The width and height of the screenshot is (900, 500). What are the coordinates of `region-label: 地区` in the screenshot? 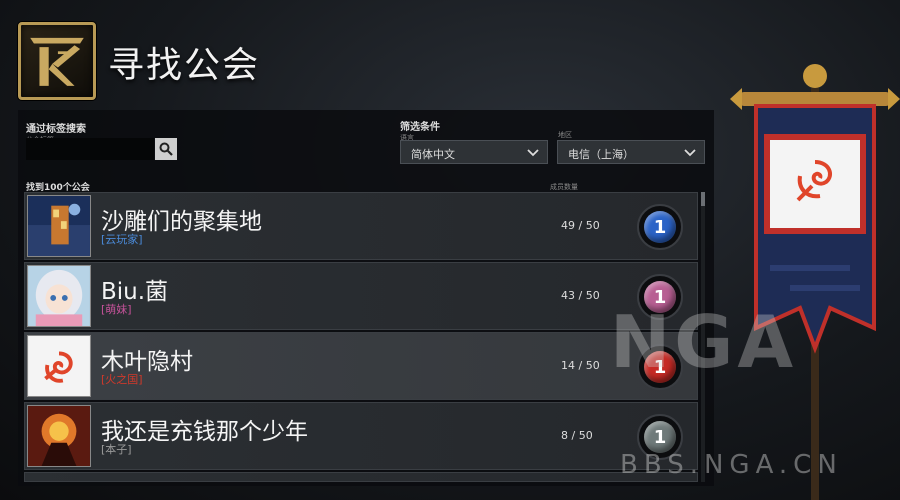 It's located at (565, 135).